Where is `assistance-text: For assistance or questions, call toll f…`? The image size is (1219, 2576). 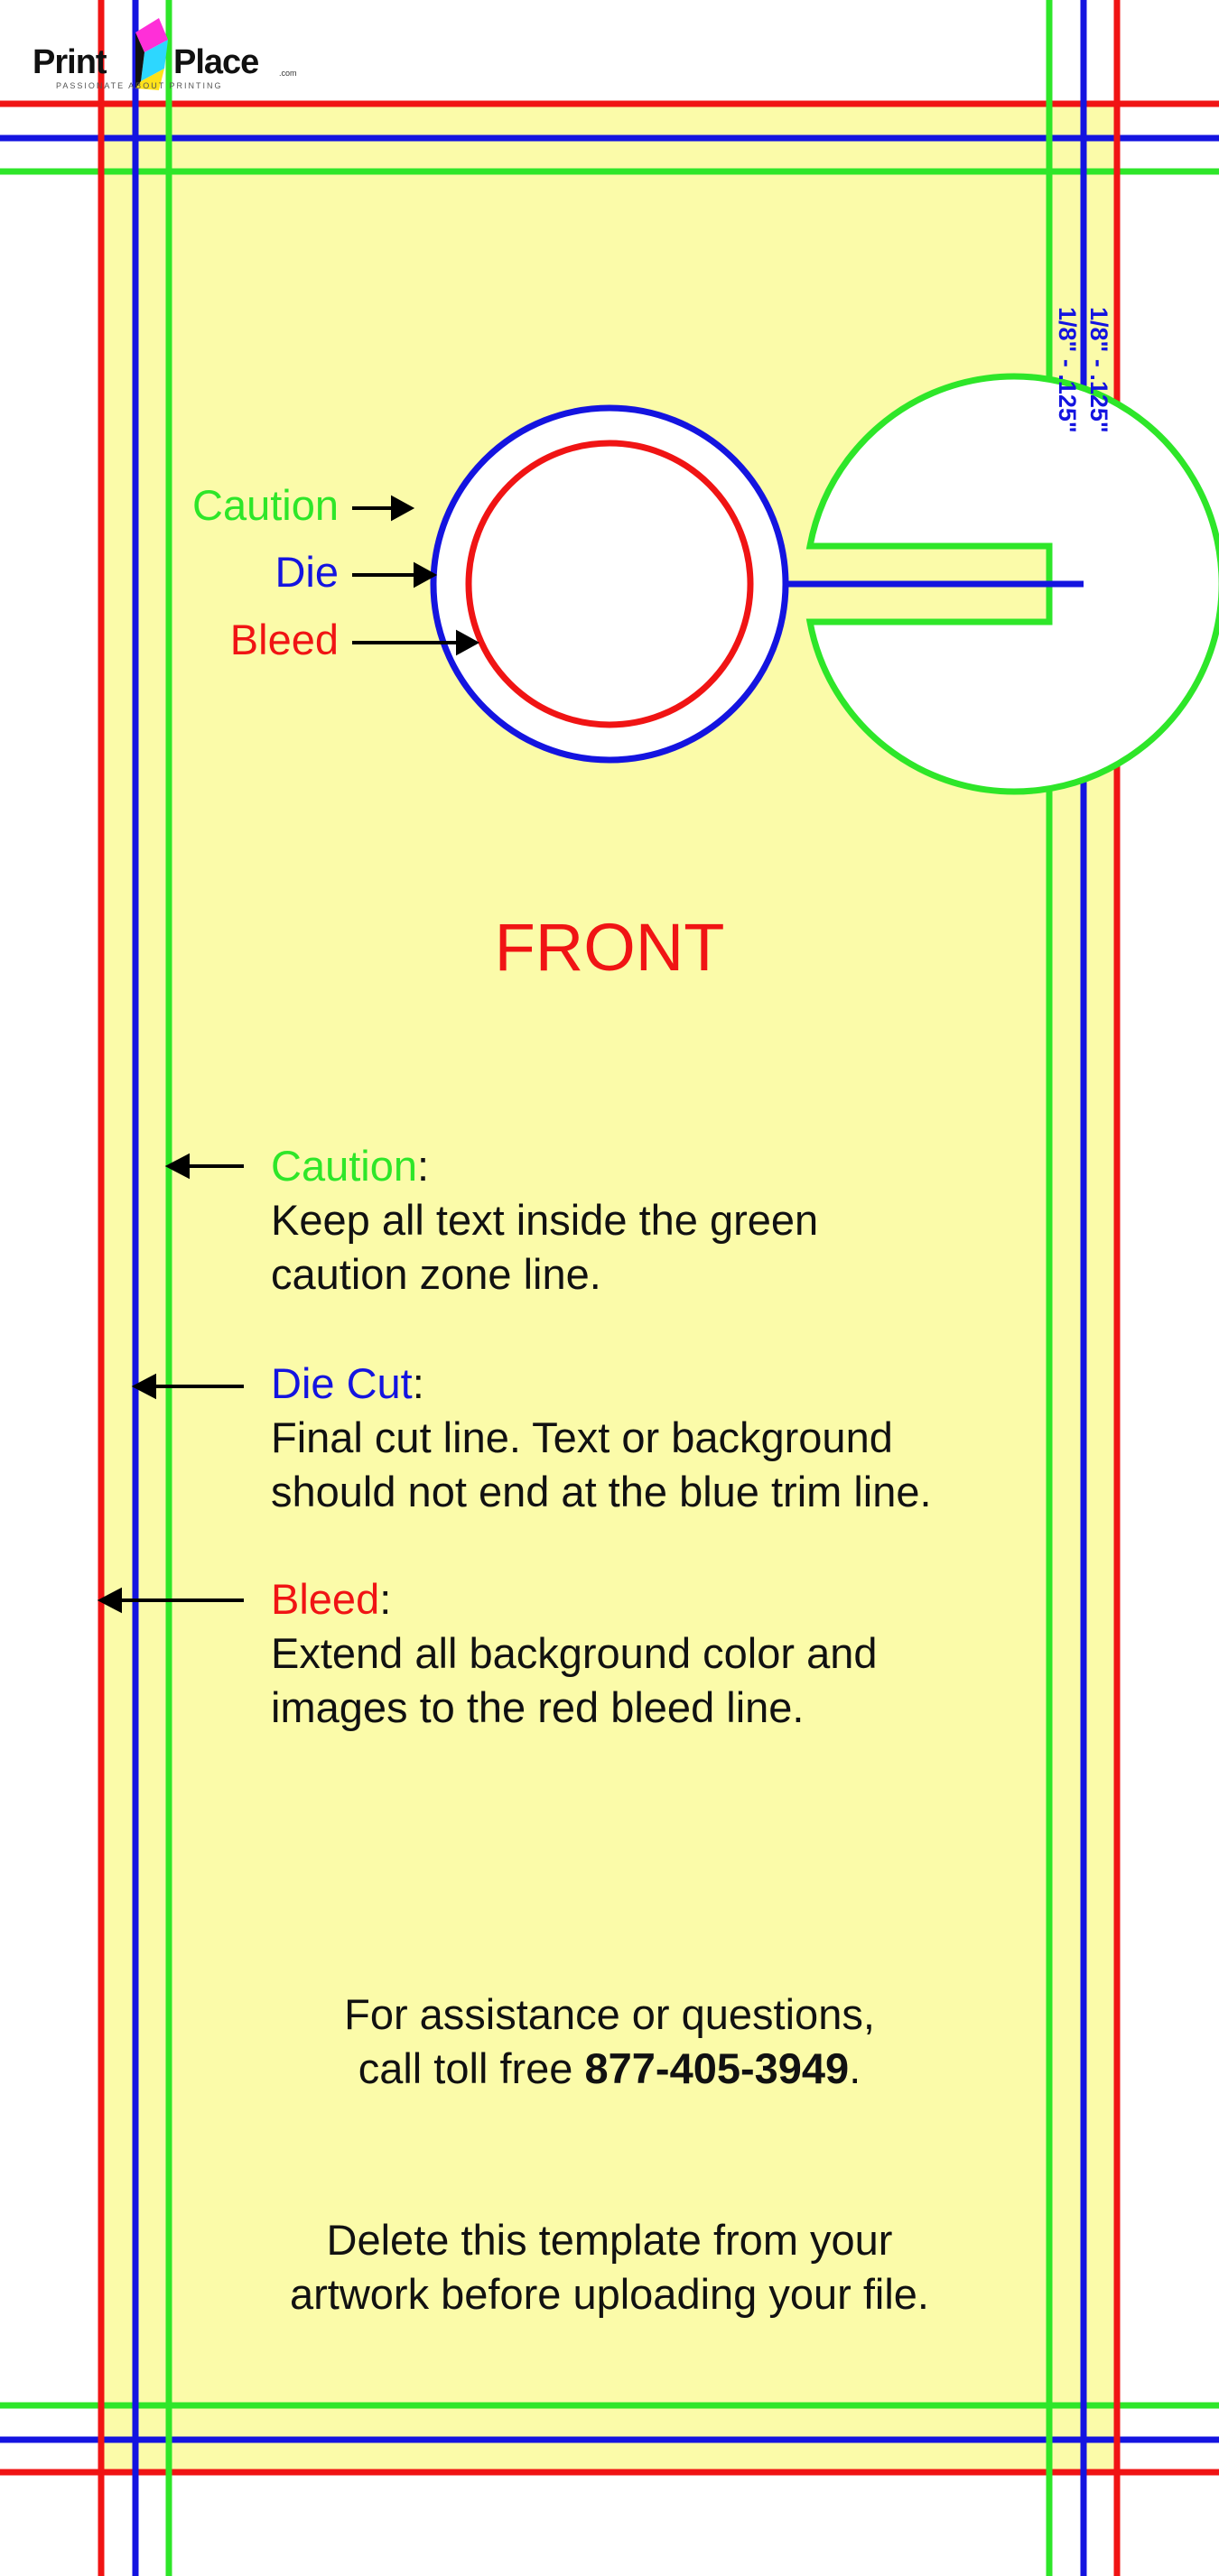 assistance-text: For assistance or questions, call toll f… is located at coordinates (609, 2042).